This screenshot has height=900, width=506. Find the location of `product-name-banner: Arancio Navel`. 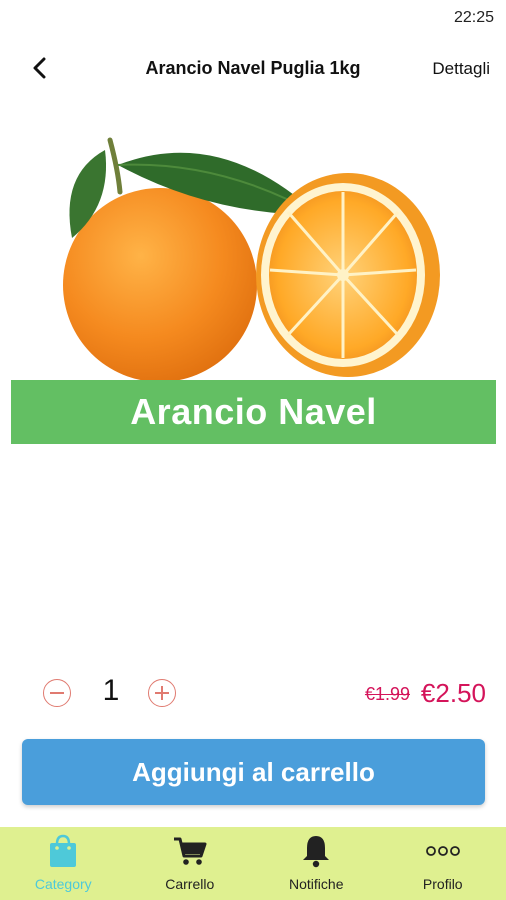

product-name-banner: Arancio Navel is located at coordinates (253, 412).